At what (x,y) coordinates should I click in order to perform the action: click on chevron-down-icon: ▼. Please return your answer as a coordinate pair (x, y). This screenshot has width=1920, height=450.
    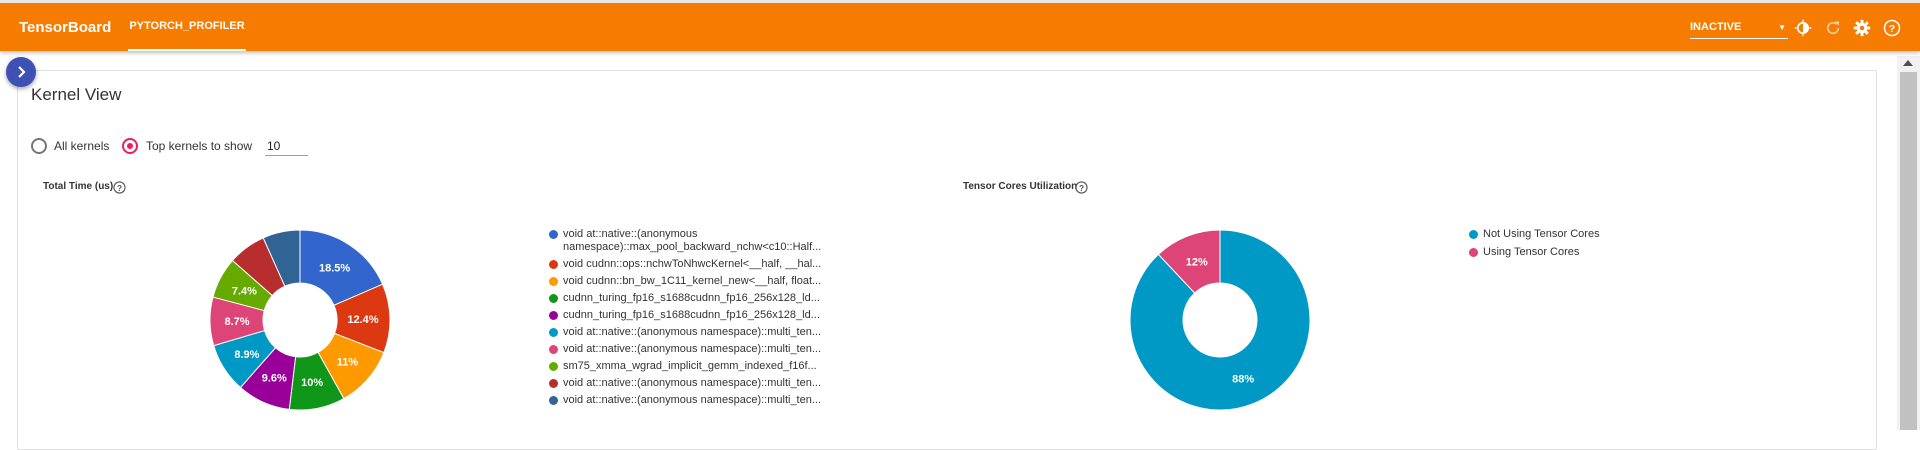
    Looking at the image, I should click on (1782, 27).